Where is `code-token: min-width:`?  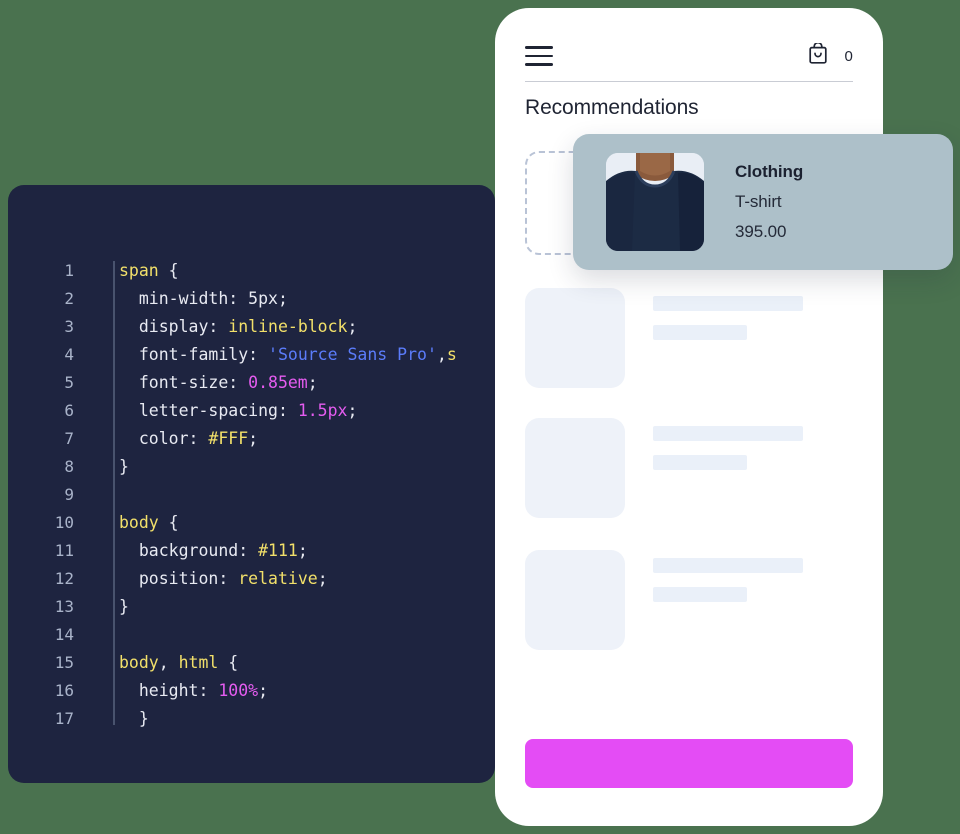 code-token: min-width: is located at coordinates (184, 298).